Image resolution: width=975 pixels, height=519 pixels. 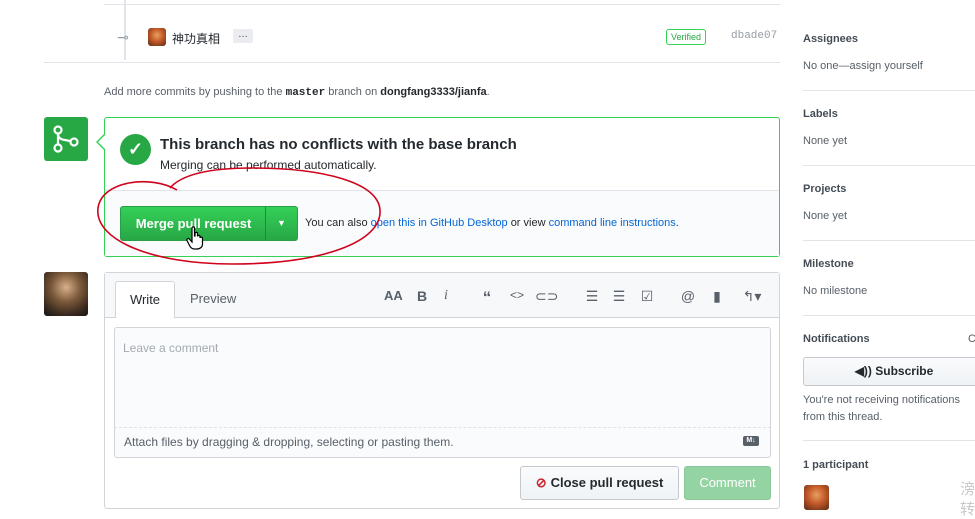 What do you see at coordinates (607, 482) in the screenshot?
I see `close-pull-request-label: Close pull request` at bounding box center [607, 482].